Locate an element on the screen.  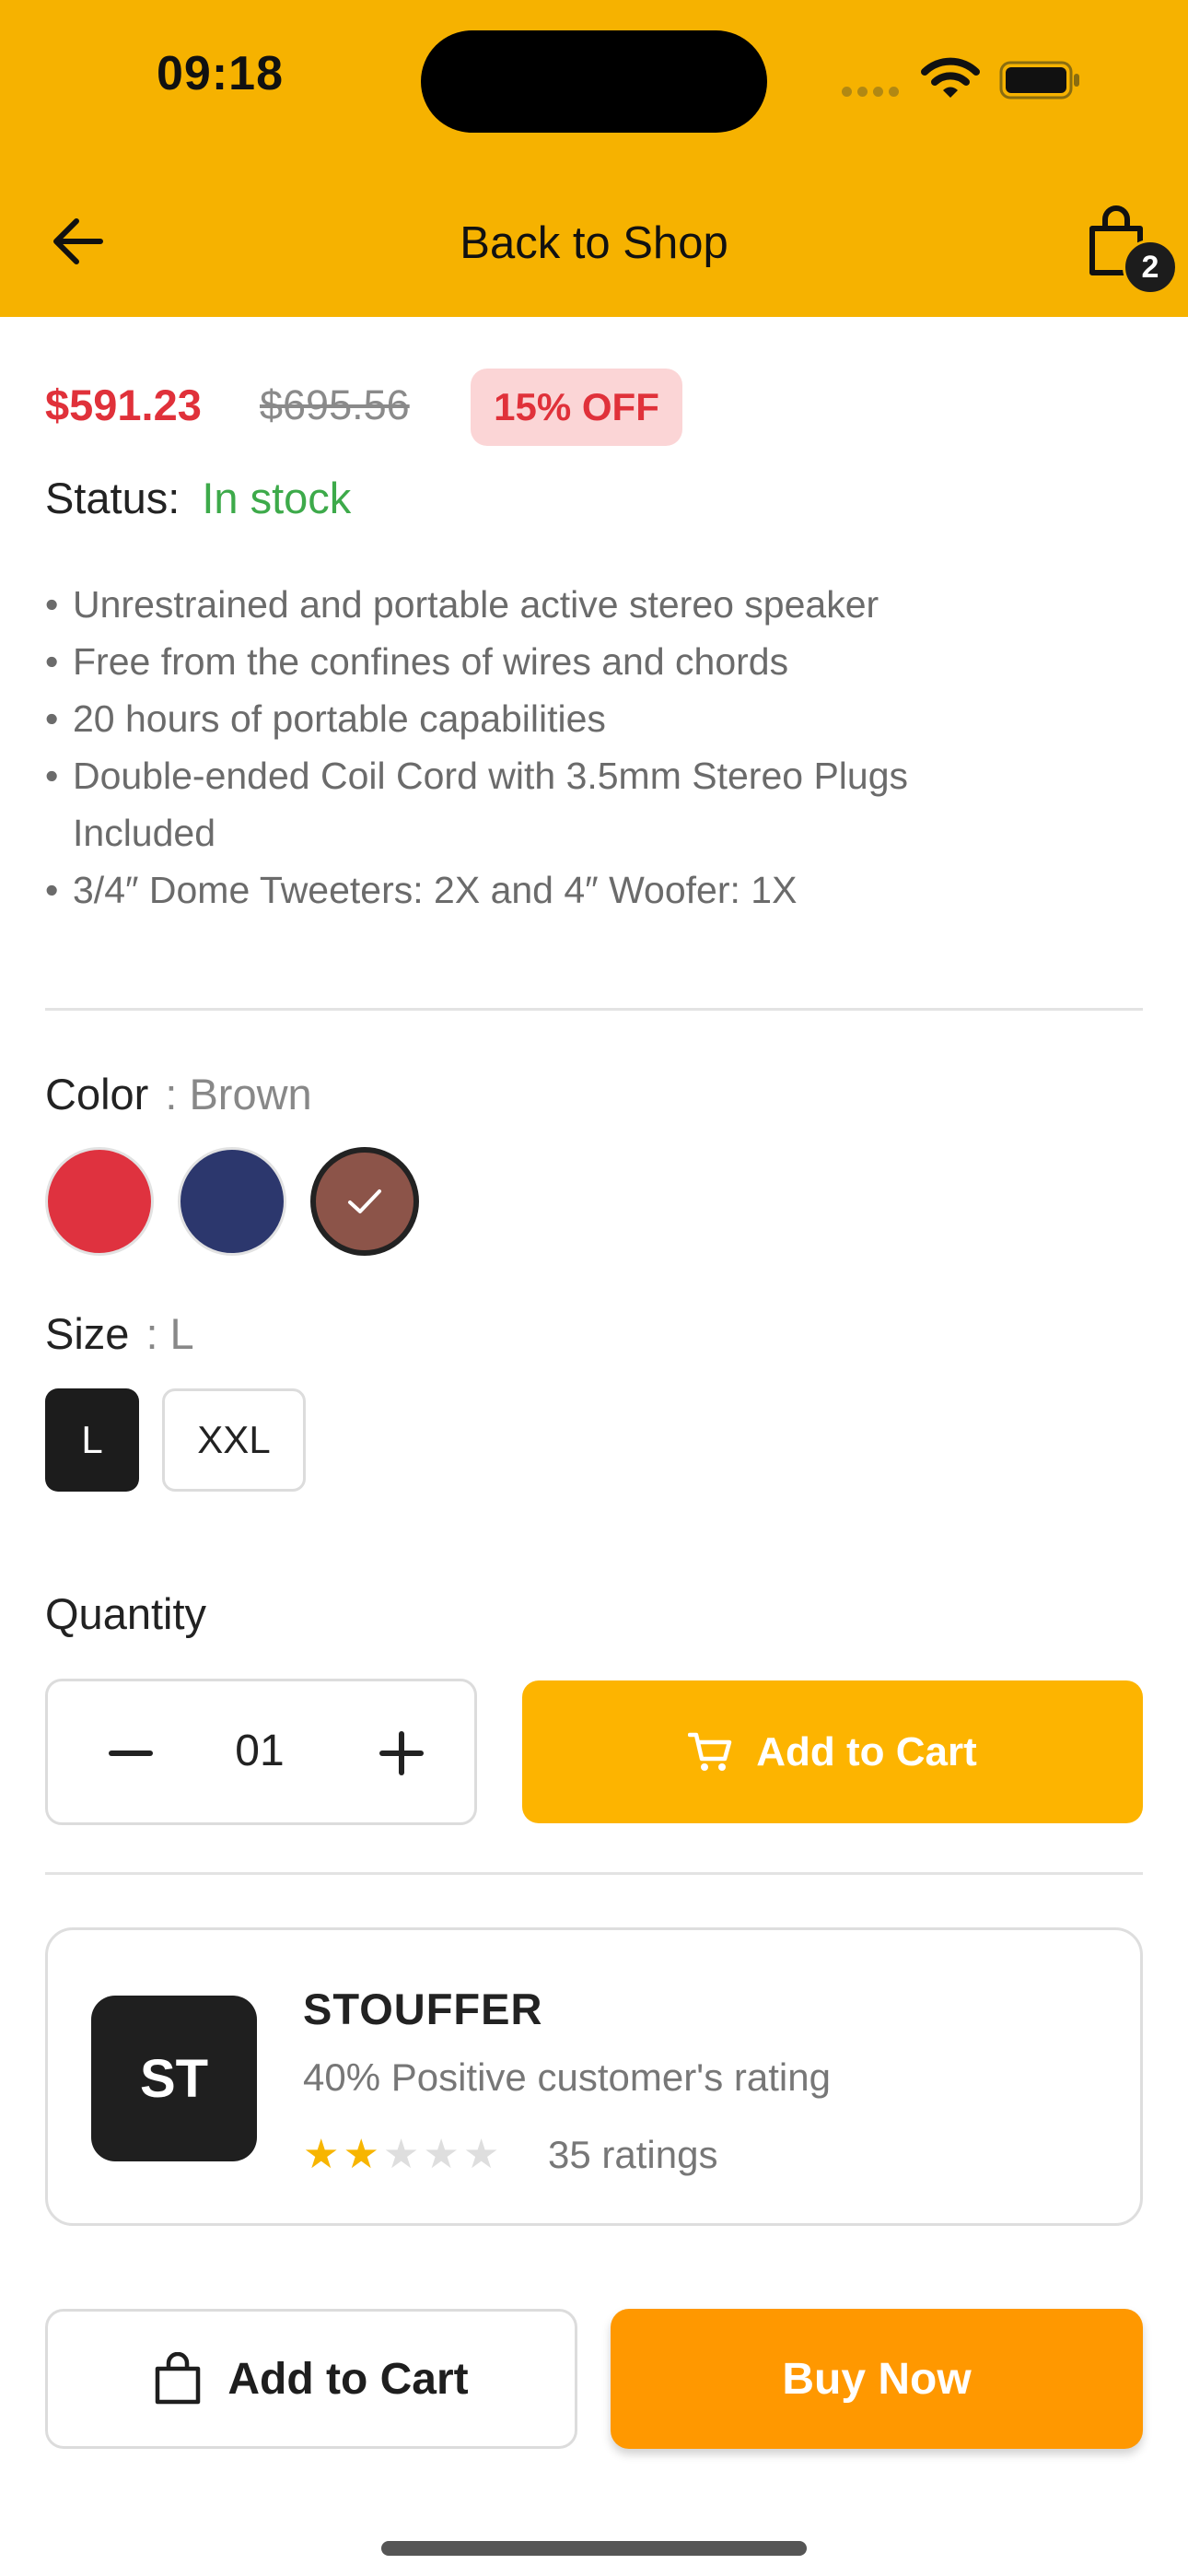
decrease-quantity-button is located at coordinates (131, 1753).